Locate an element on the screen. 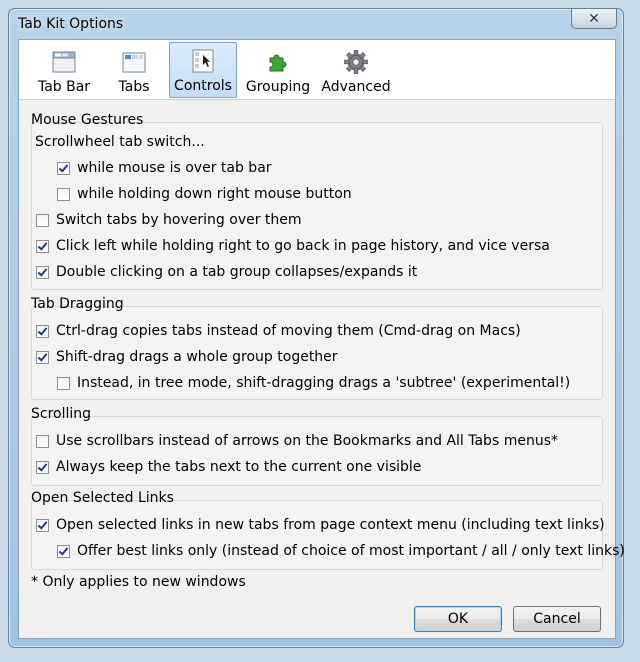  tab-label: Grouping is located at coordinates (278, 87).